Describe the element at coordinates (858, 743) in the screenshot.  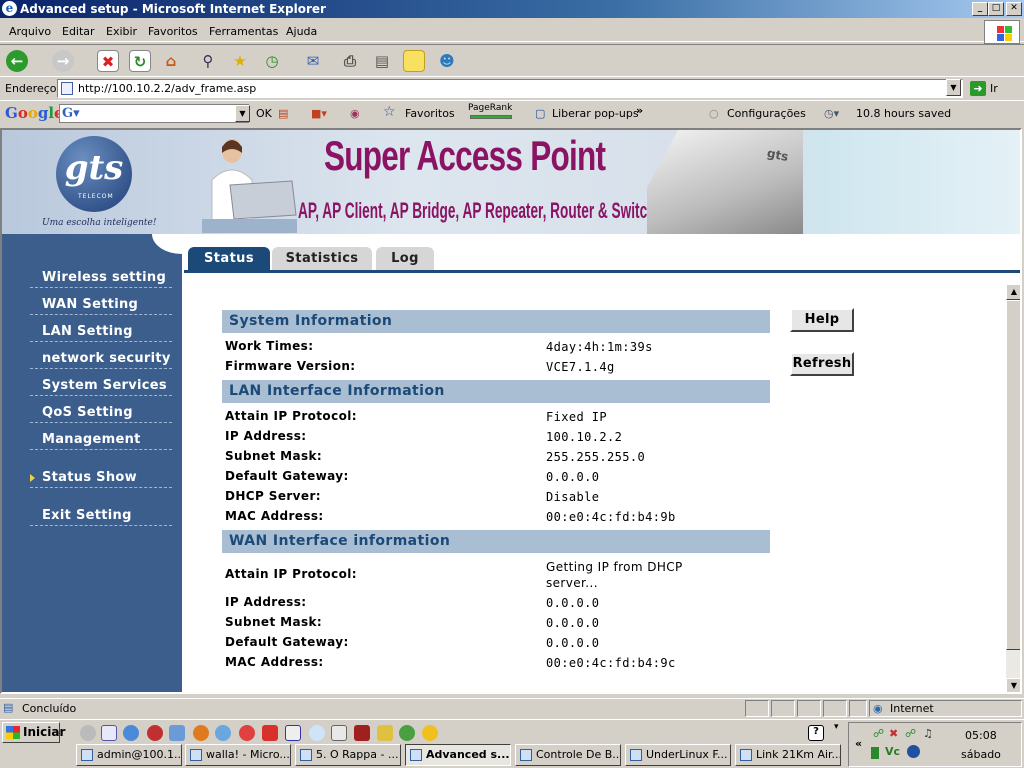
I see `tray-expand-button: «` at that location.